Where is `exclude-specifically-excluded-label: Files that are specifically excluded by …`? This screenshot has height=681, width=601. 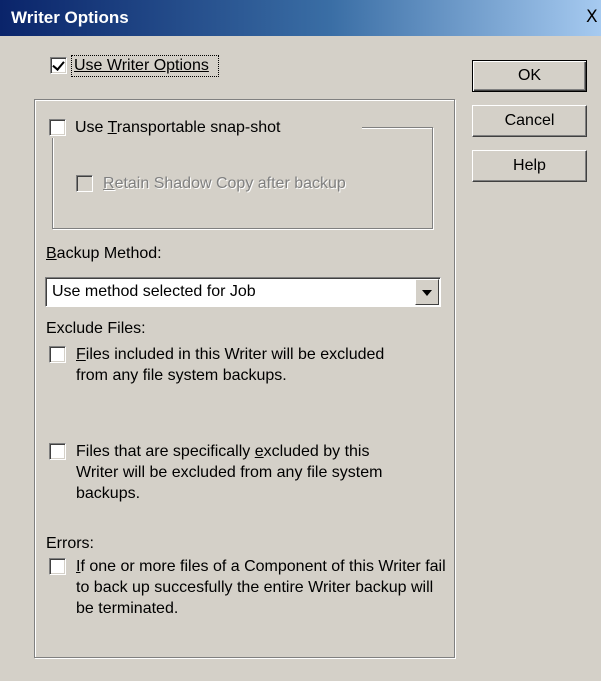
exclude-specifically-excluded-label: Files that are specifically excluded by … is located at coordinates (233, 472).